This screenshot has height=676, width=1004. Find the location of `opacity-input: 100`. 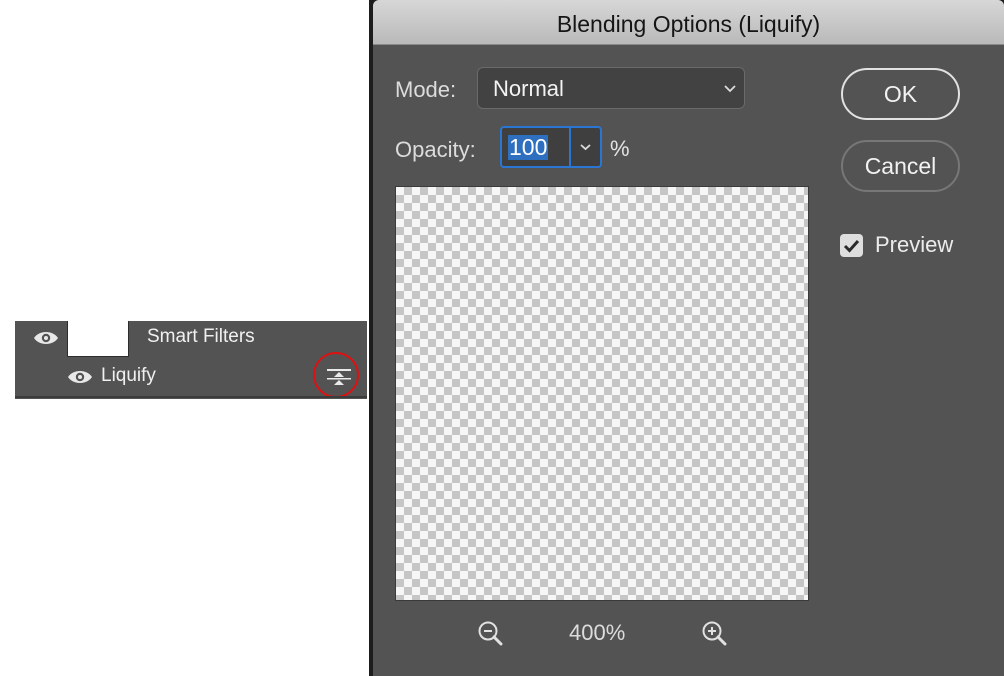

opacity-input: 100 is located at coordinates (535, 147).